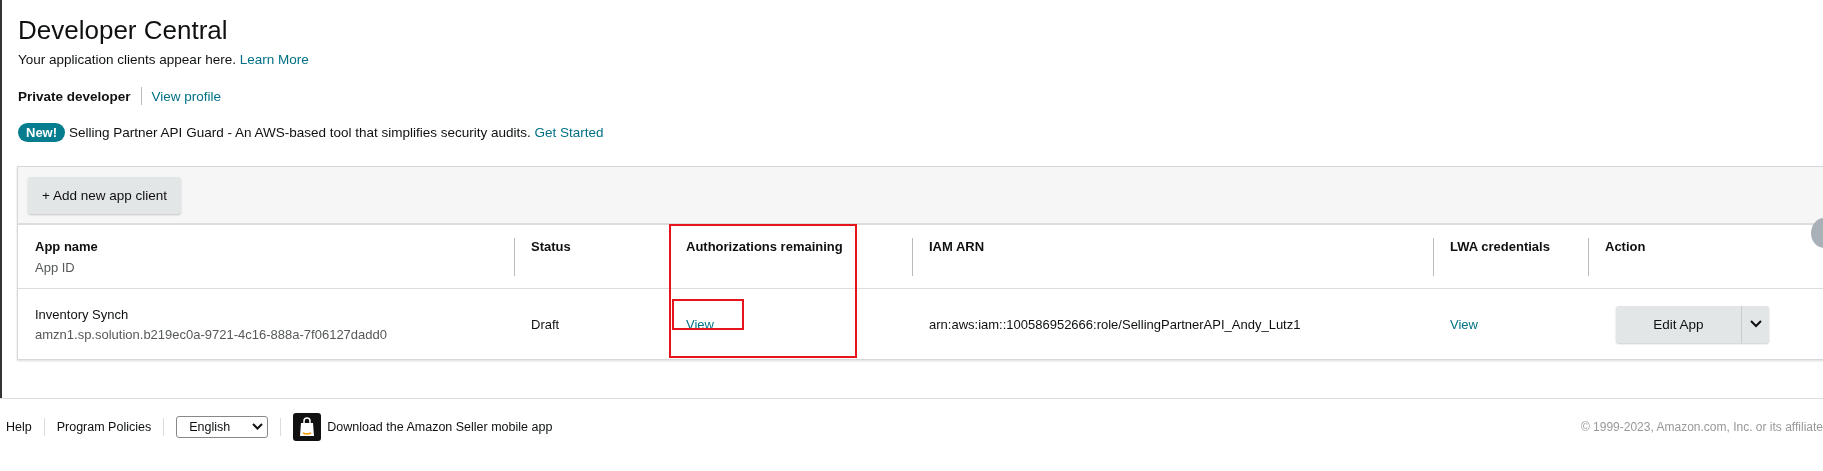 The image size is (1823, 471). I want to click on announcement-text: Selling Partner API Guard - An AWS-based tool that simplifies security audits. Get Started, so click(336, 132).